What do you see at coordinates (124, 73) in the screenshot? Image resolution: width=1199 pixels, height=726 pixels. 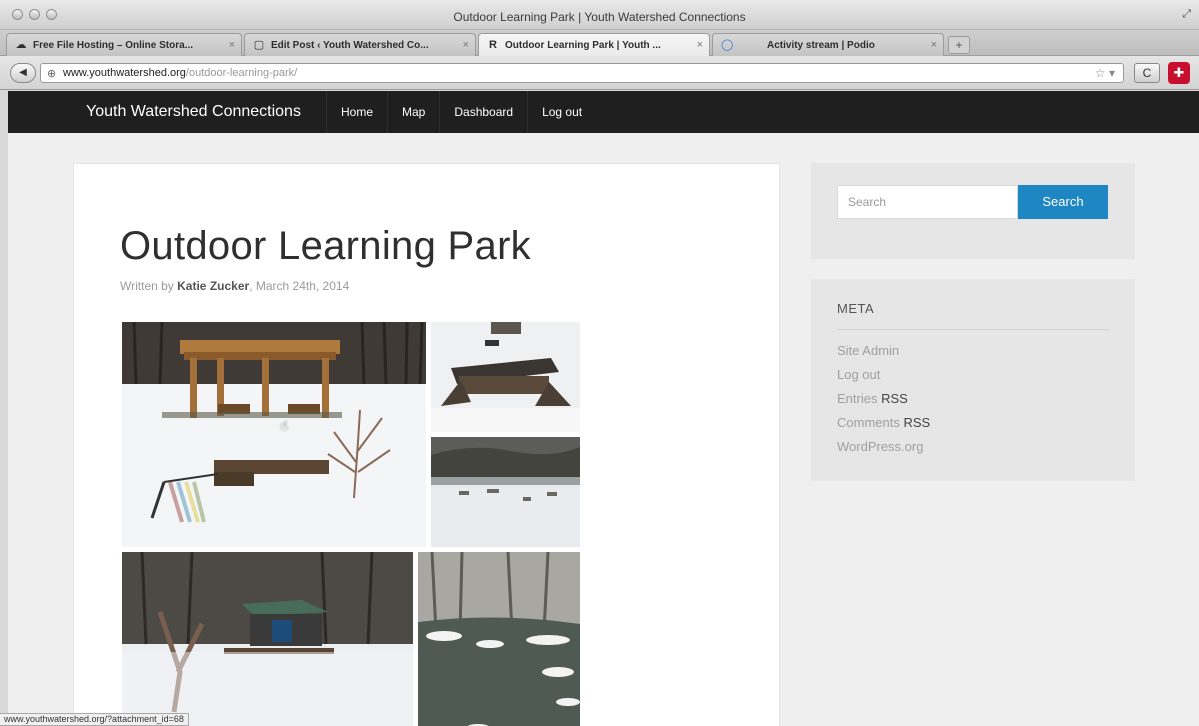 I see `url-domain: www.youthwatershed.org` at bounding box center [124, 73].